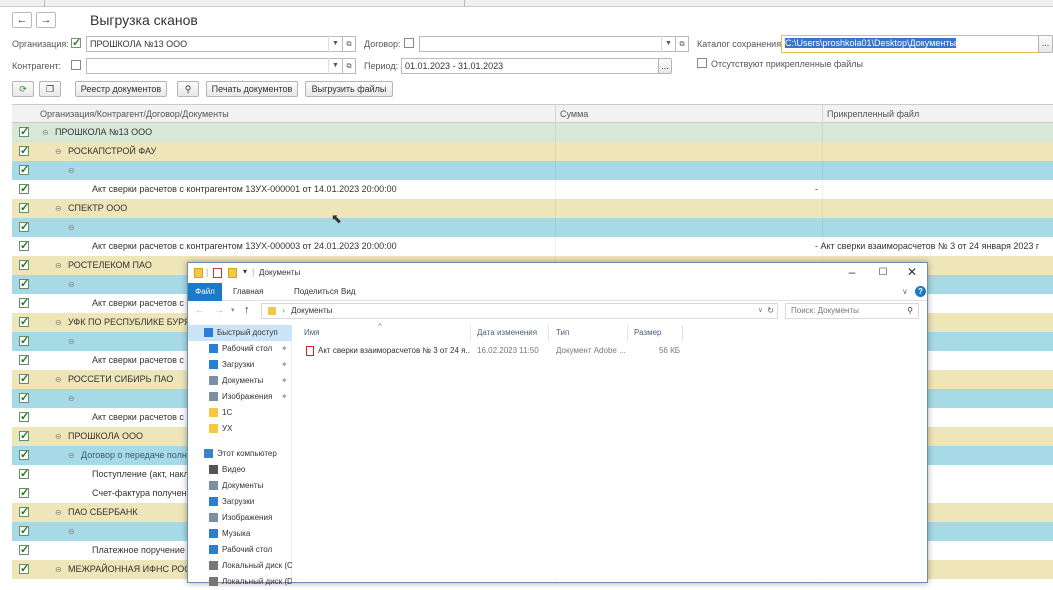 The image size is (1053, 590). What do you see at coordinates (22, 20) in the screenshot?
I see `back-button: ←` at bounding box center [22, 20].